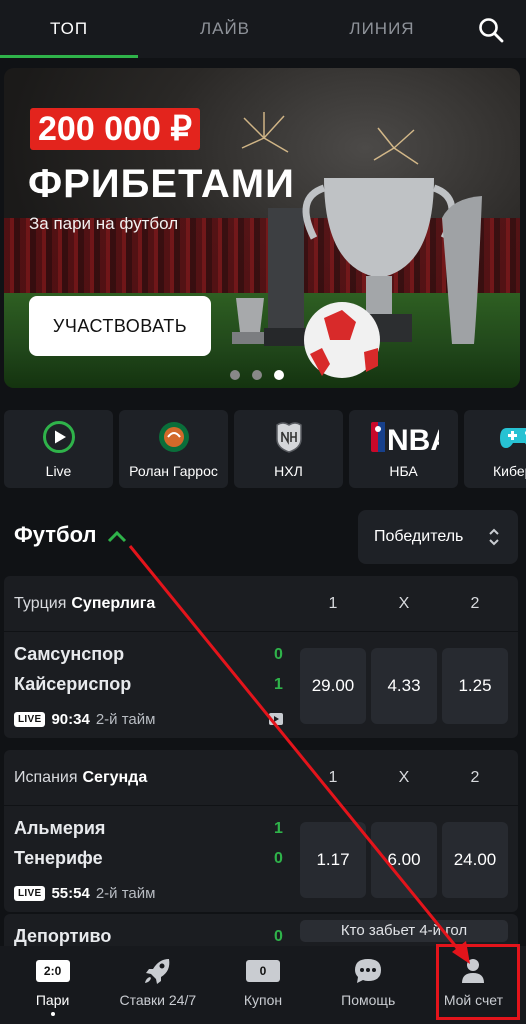 The image size is (526, 1024). Describe the element at coordinates (262, 985) in the screenshot. I see `nav-coupon: 0 Купон` at that location.